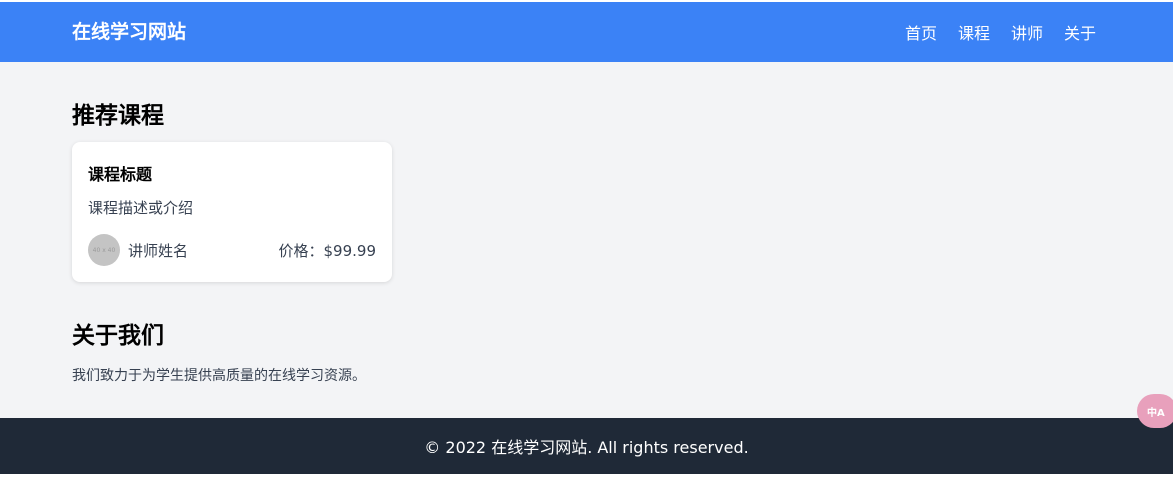 The height and width of the screenshot is (477, 1173). What do you see at coordinates (921, 32) in the screenshot?
I see `nav-home: 首页` at bounding box center [921, 32].